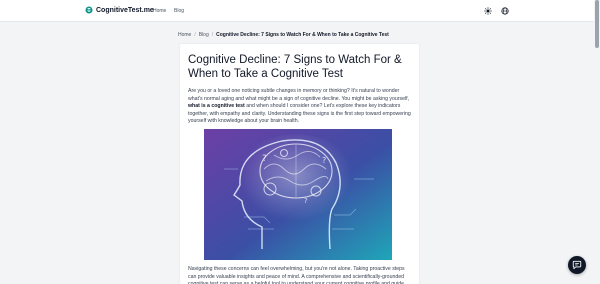 This screenshot has width=600, height=284. I want to click on globe-icon, so click(504, 10).